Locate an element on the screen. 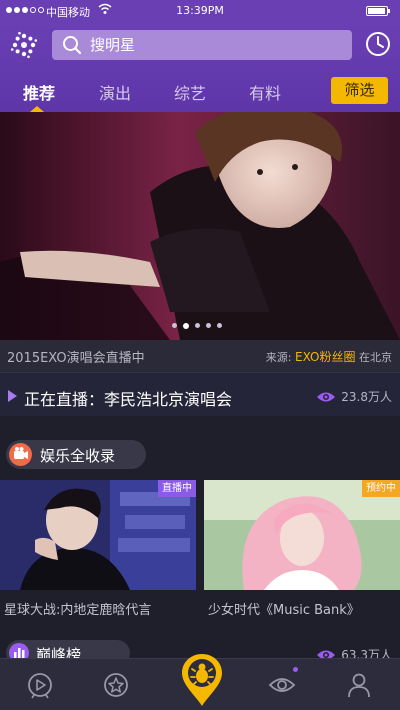 This screenshot has width=400, height=710. live-now-row: 正在直播：李民浩北京演唱会 23.8万人 is located at coordinates (200, 394).